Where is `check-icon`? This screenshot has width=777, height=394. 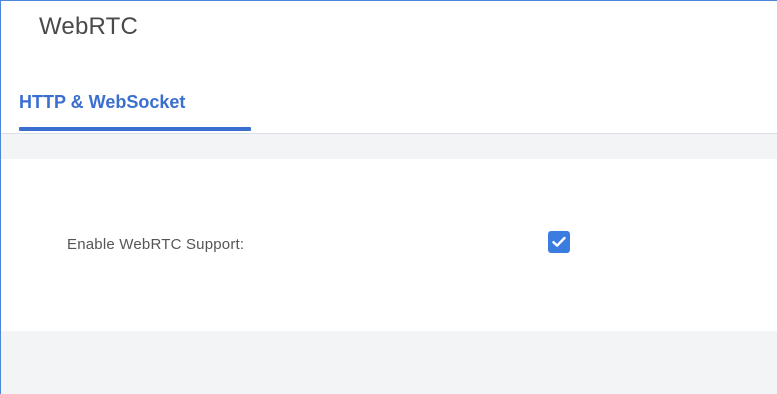 check-icon is located at coordinates (559, 241).